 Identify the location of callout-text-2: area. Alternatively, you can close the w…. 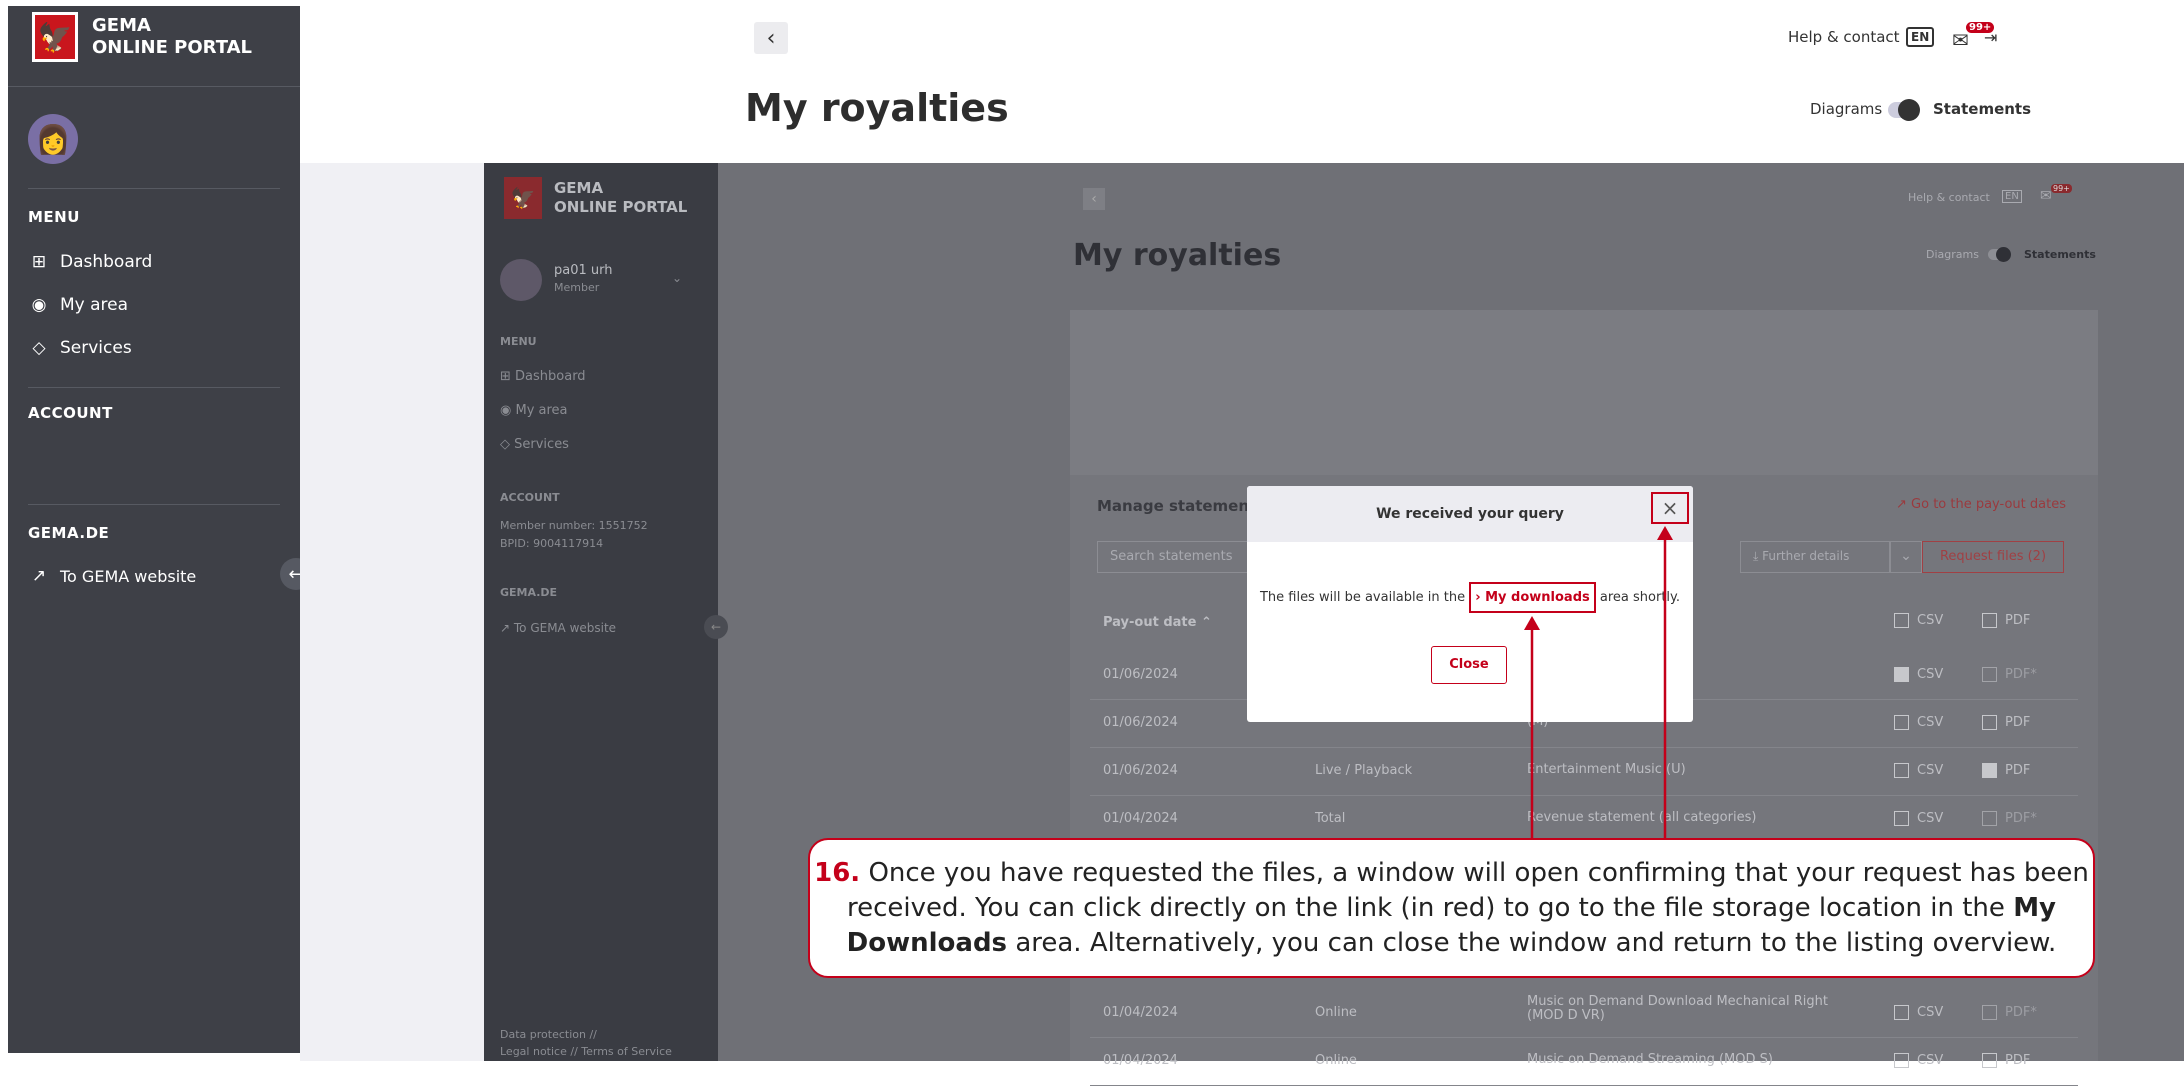
(1536, 943).